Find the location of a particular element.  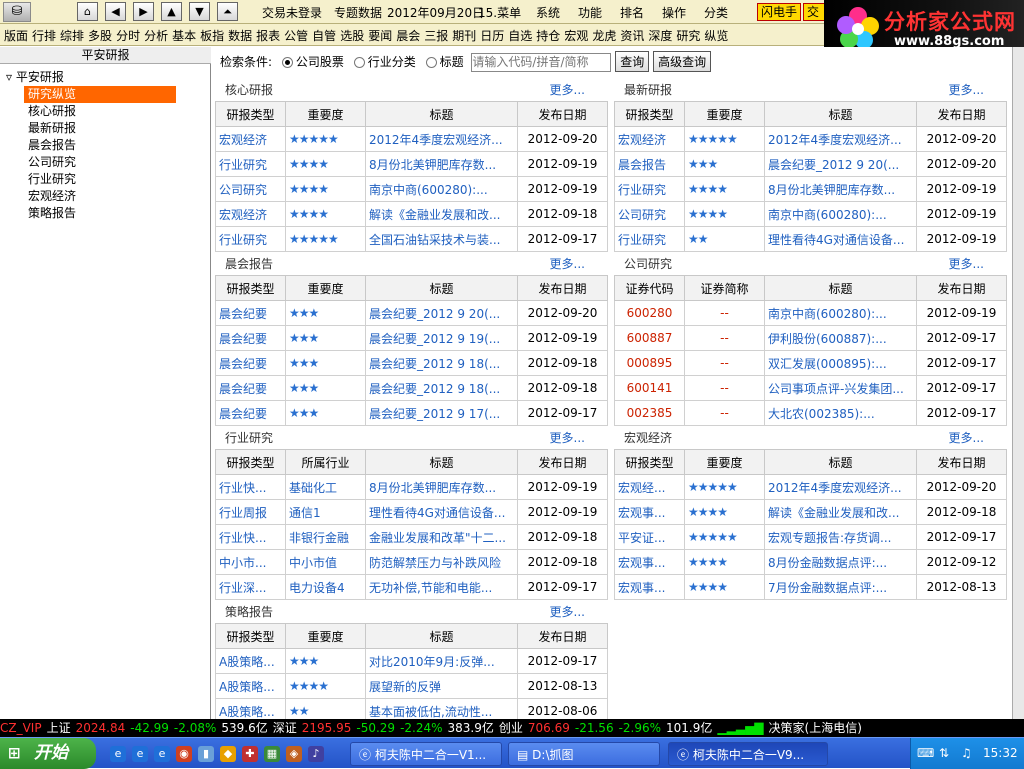

collapse-icon: ▿ is located at coordinates (11, 77).